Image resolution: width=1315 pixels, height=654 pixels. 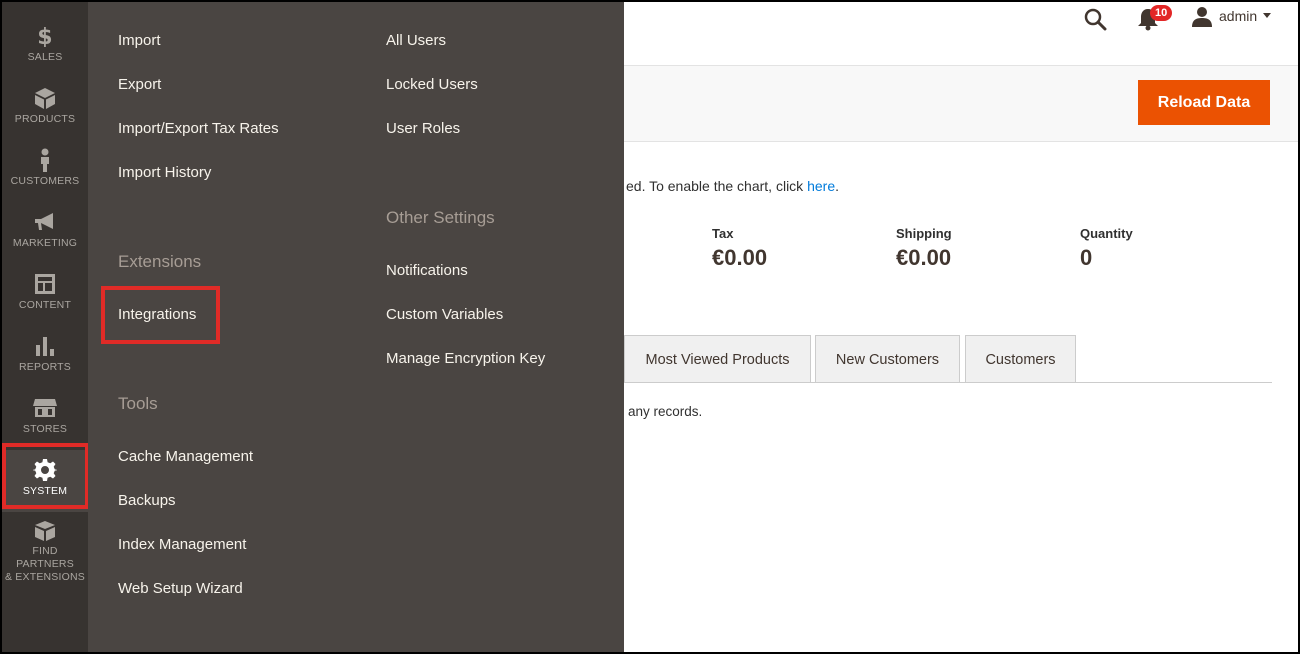 I want to click on notification-count-badge: 10, so click(x=1161, y=13).